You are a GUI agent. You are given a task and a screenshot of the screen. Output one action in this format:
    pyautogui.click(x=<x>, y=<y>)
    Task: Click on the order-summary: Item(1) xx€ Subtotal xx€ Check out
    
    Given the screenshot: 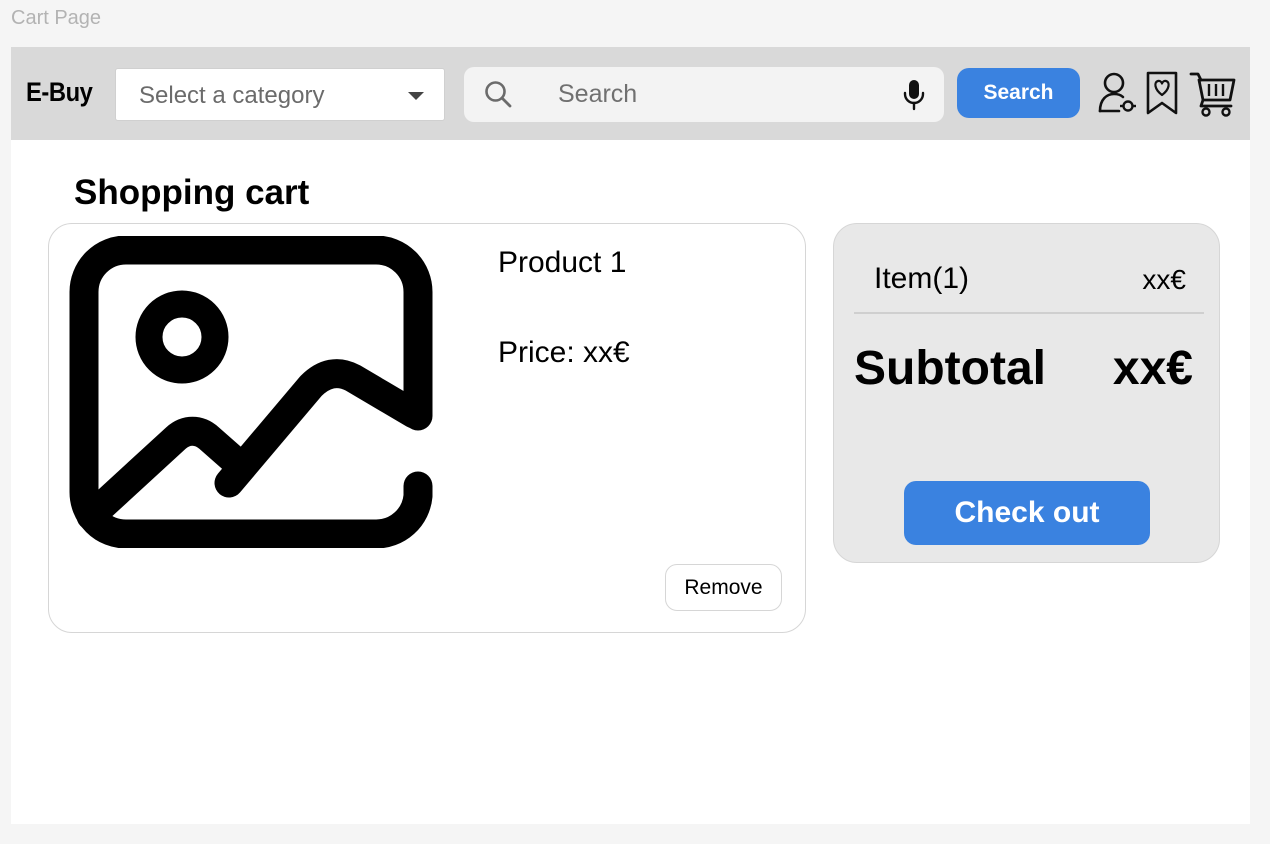 What is the action you would take?
    pyautogui.click(x=1026, y=393)
    